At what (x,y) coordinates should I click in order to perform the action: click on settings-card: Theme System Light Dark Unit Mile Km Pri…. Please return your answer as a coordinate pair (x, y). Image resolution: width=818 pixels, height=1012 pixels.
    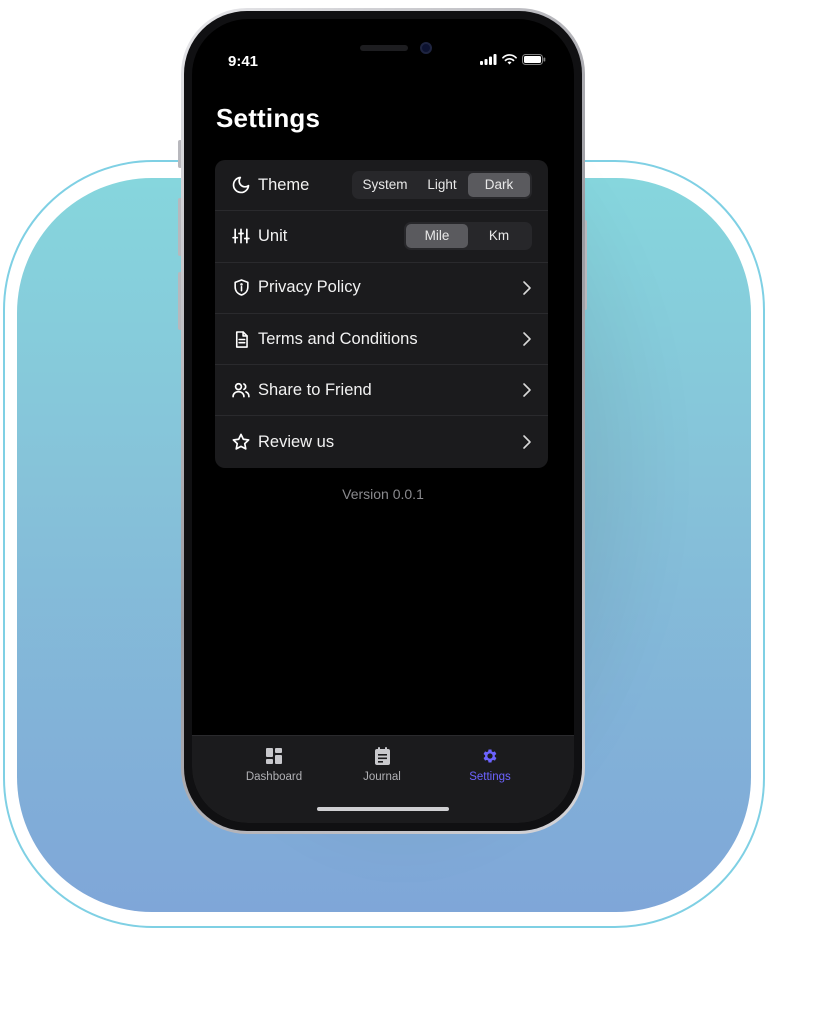
    Looking at the image, I should click on (381, 314).